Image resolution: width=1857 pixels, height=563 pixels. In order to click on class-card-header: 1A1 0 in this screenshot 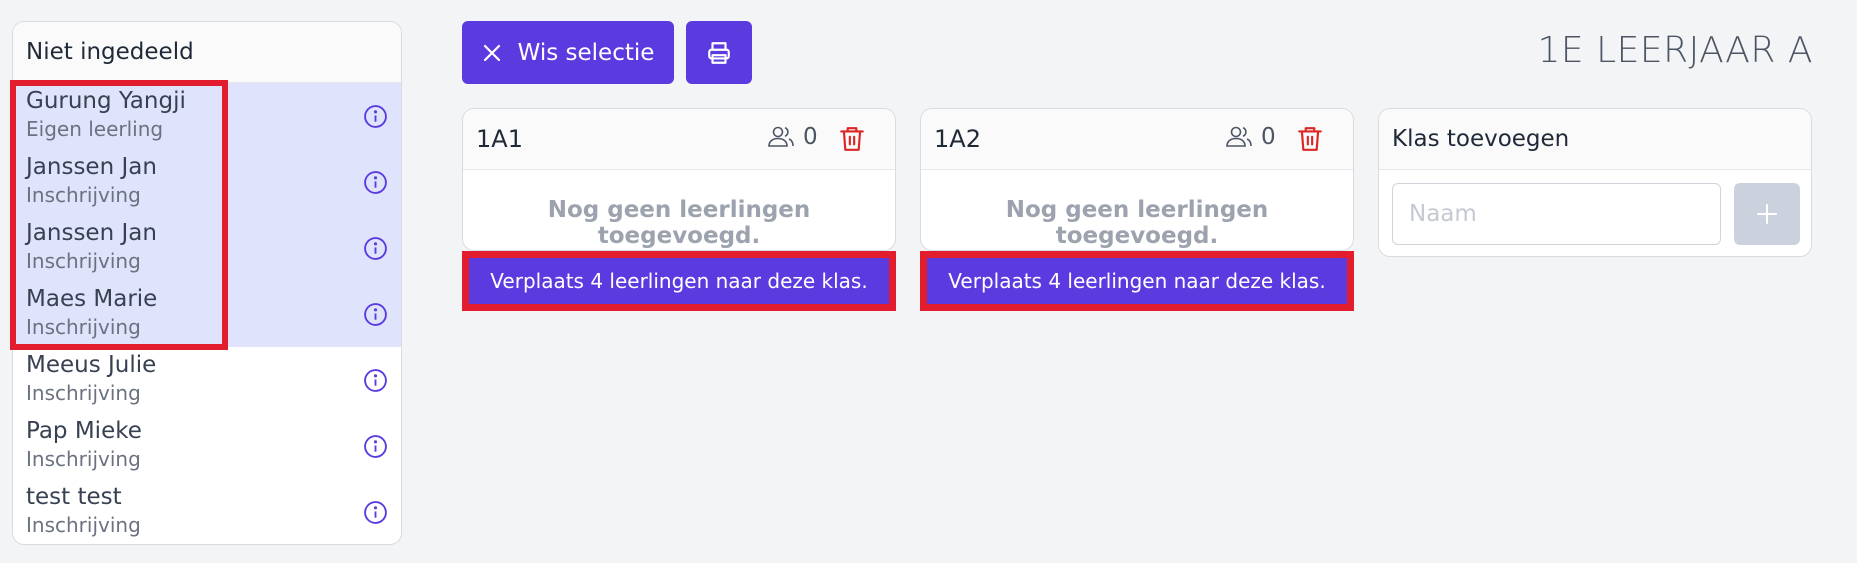, I will do `click(679, 139)`.